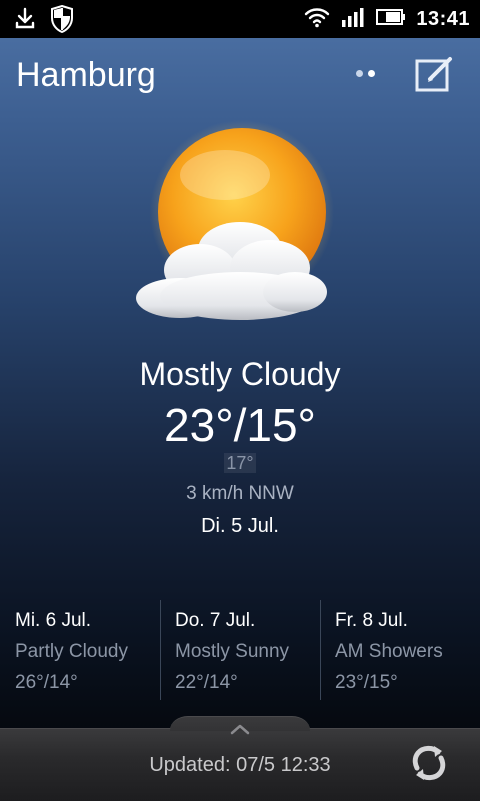  Describe the element at coordinates (215, 620) in the screenshot. I see `forecast-date: Do. 7 Jul.` at that location.